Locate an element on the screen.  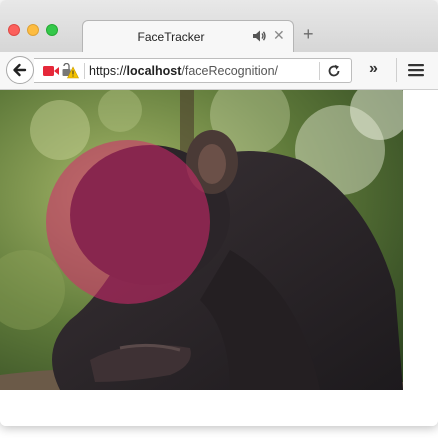
reload-separator is located at coordinates (319, 71).